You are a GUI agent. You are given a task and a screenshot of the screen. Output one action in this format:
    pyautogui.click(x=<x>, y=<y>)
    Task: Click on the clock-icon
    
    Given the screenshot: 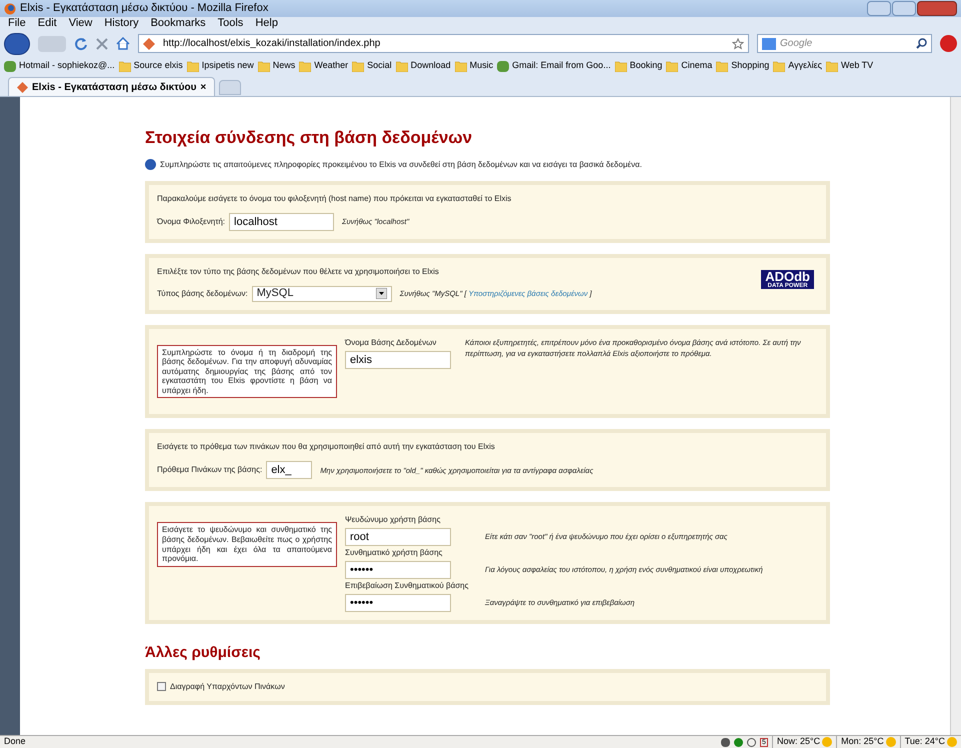 What is the action you would take?
    pyautogui.click(x=751, y=742)
    